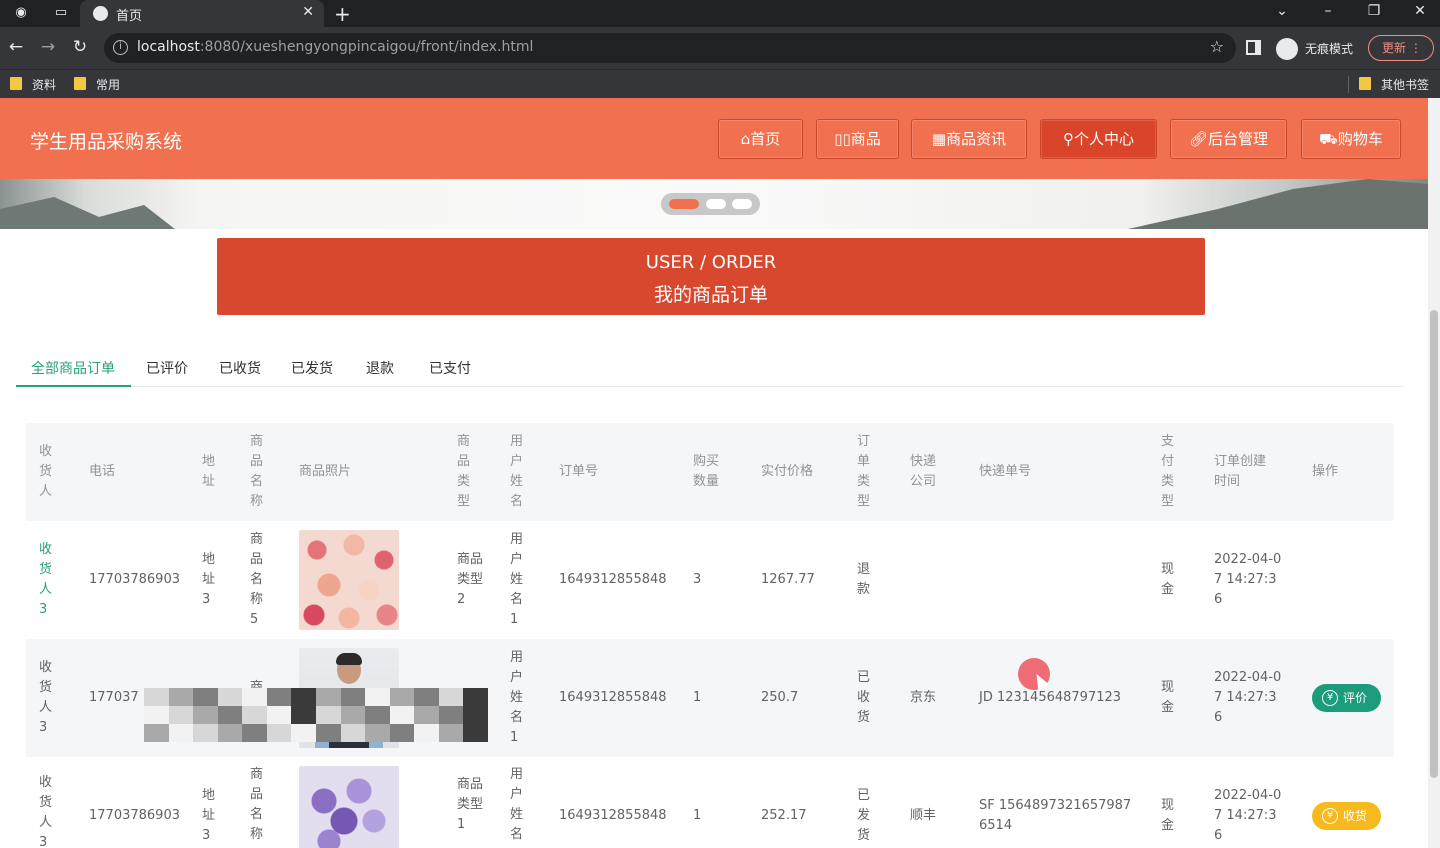  I want to click on tab-search-icon: ▭, so click(61, 13).